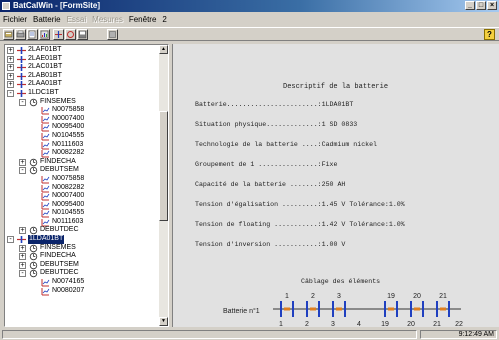 The image size is (499, 340). I want to click on menu-item: 2, so click(164, 19).